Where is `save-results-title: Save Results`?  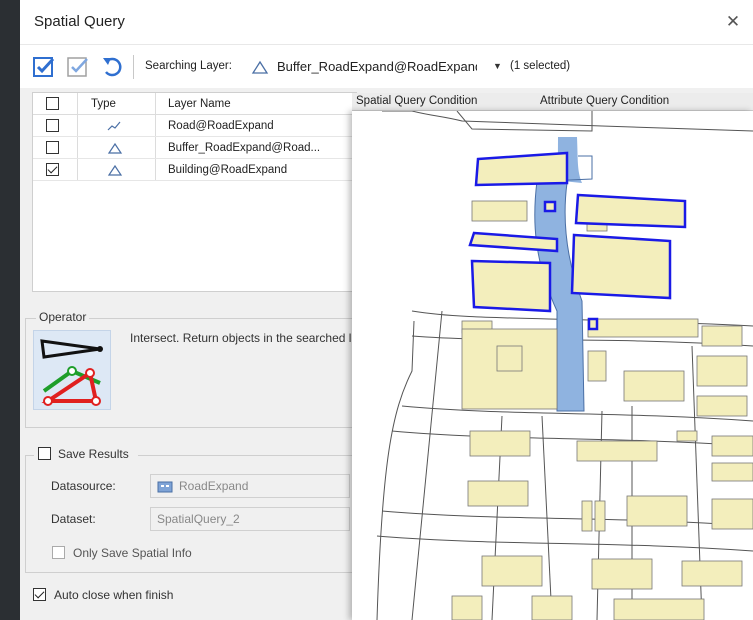
save-results-title: Save Results is located at coordinates (93, 454).